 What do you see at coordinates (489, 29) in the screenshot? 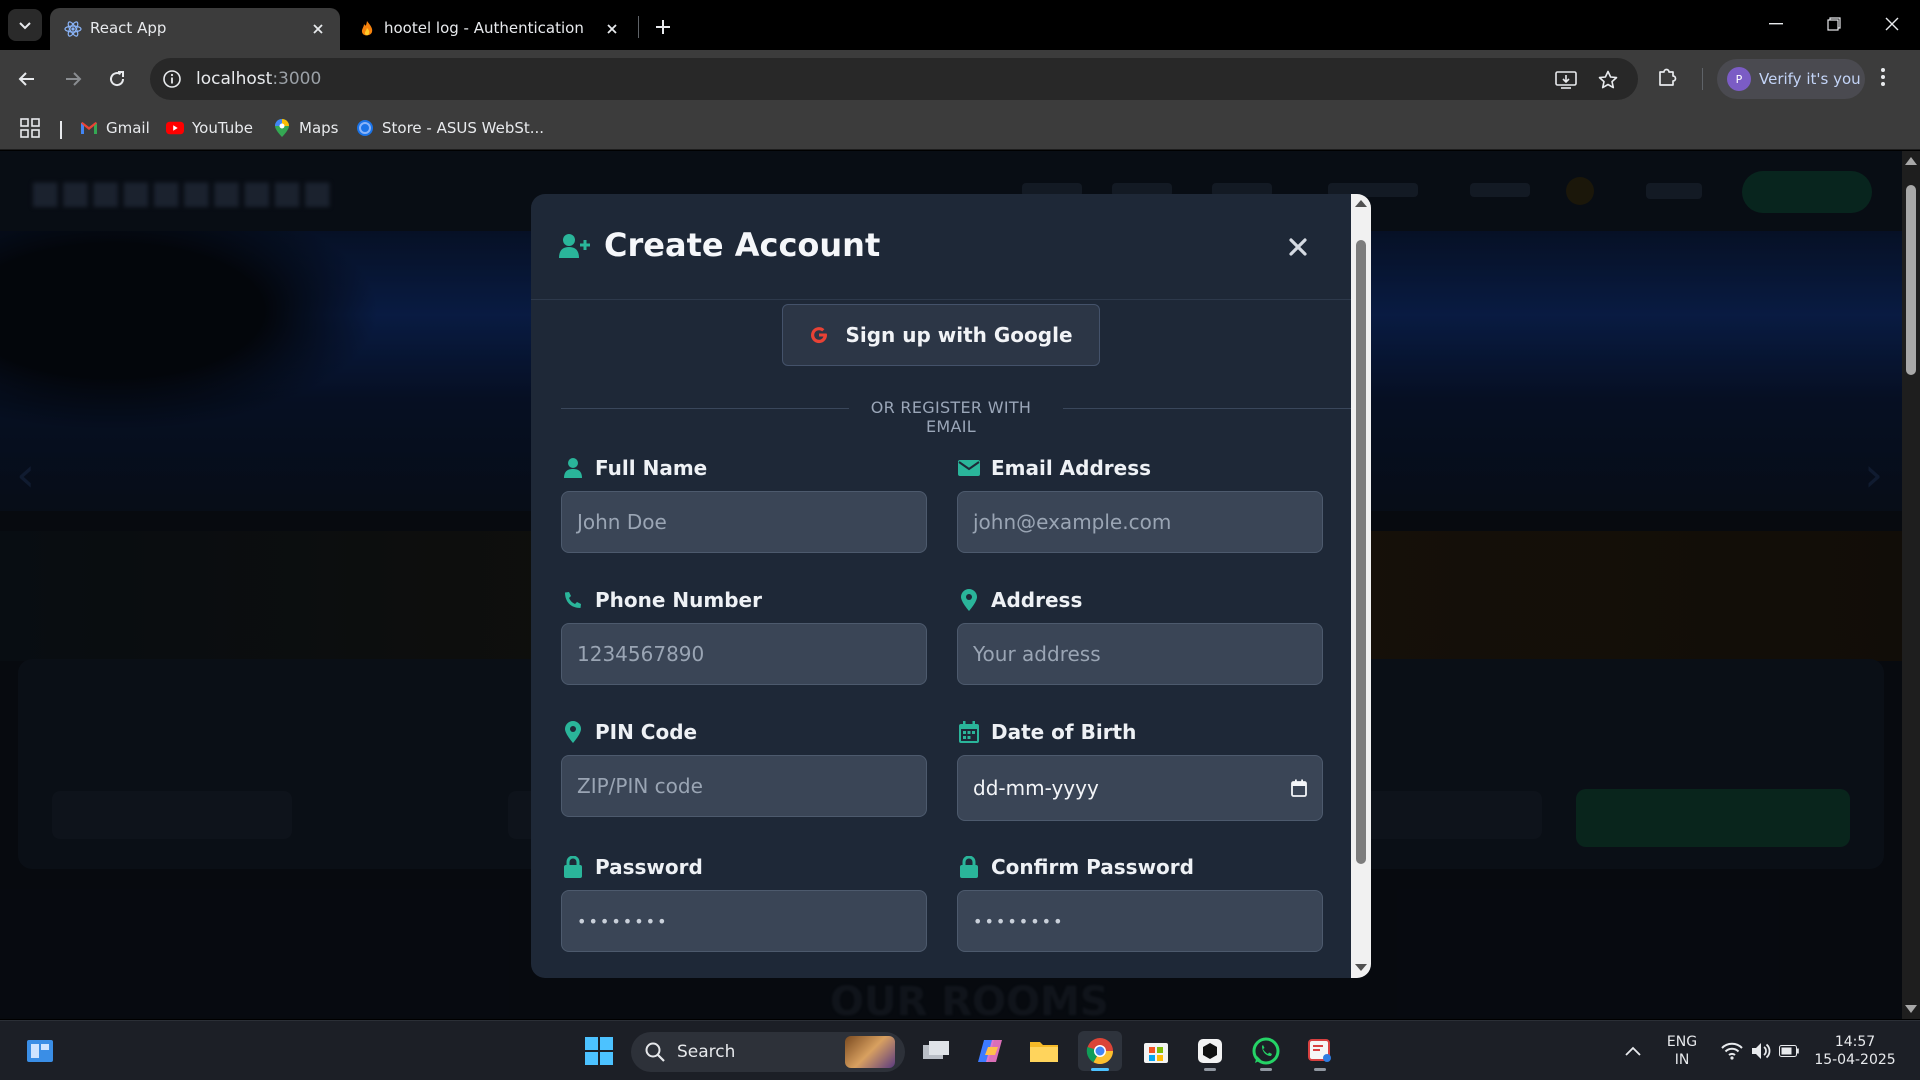
I see `tab-hootel-log: hootel log - Authentication - Us` at bounding box center [489, 29].